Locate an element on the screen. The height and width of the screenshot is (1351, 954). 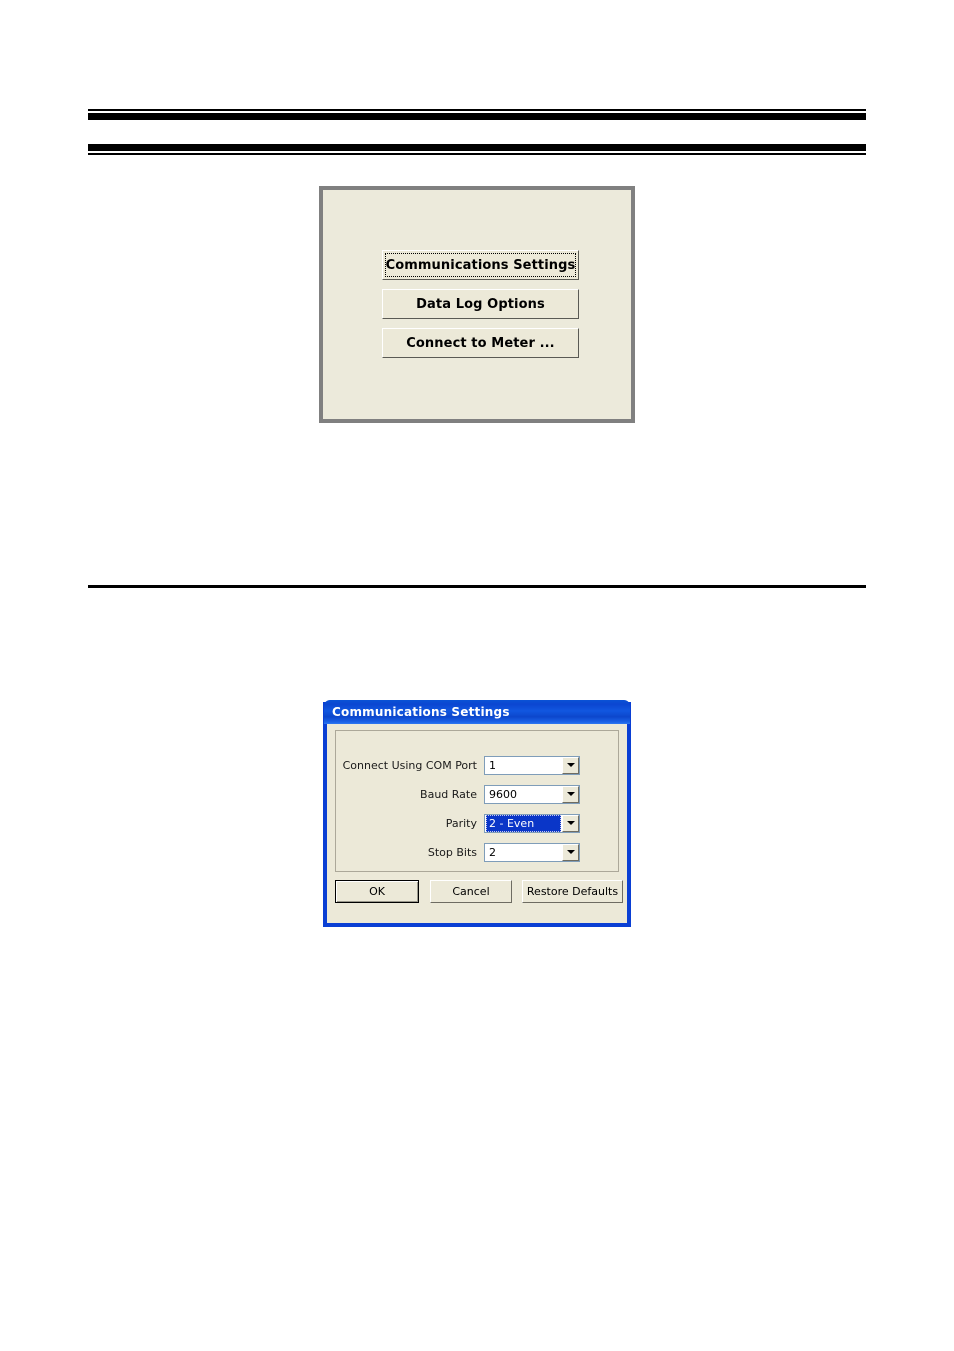
header-rule-top is located at coordinates (477, 114).